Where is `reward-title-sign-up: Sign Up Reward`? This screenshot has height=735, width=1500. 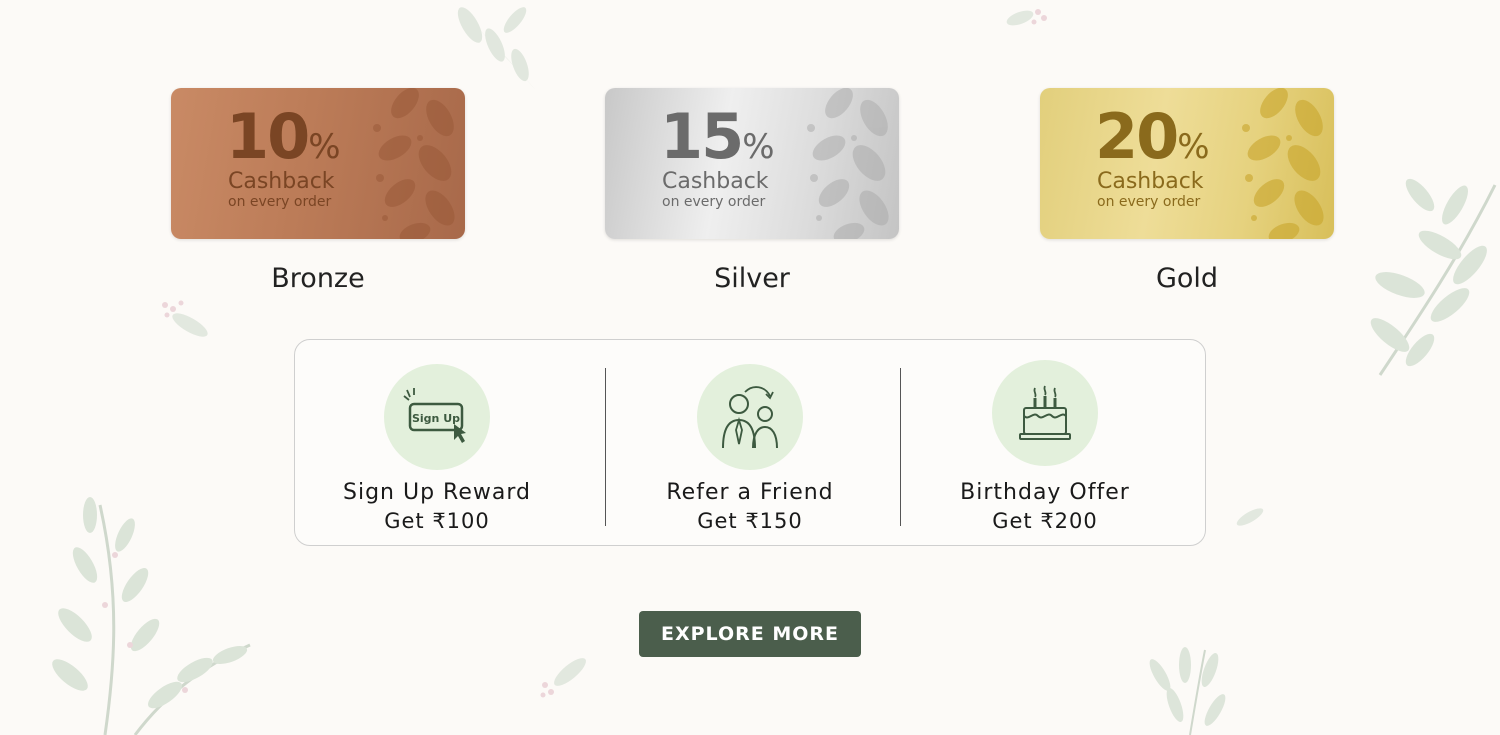
reward-title-sign-up: Sign Up Reward is located at coordinates (437, 492).